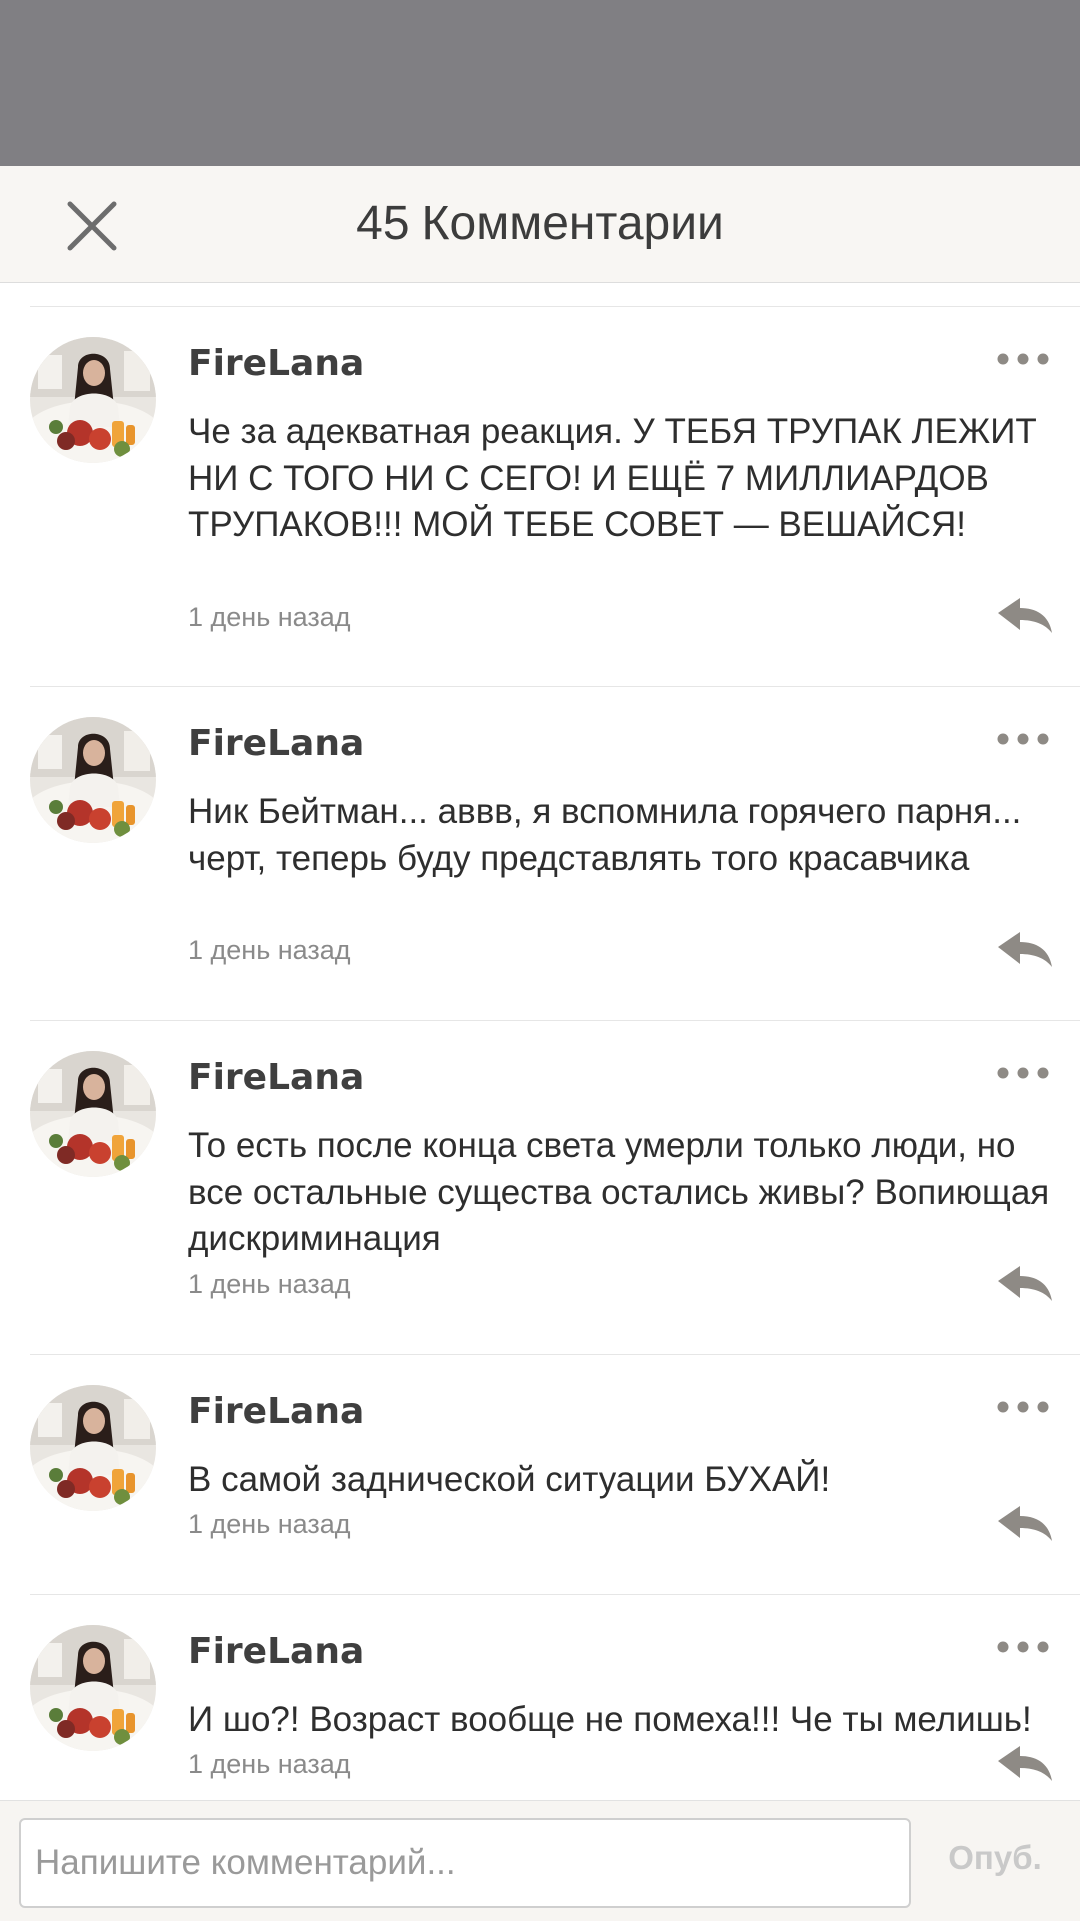 Image resolution: width=1080 pixels, height=1921 pixels. What do you see at coordinates (995, 1858) in the screenshot?
I see `publish-button: Опуб.` at bounding box center [995, 1858].